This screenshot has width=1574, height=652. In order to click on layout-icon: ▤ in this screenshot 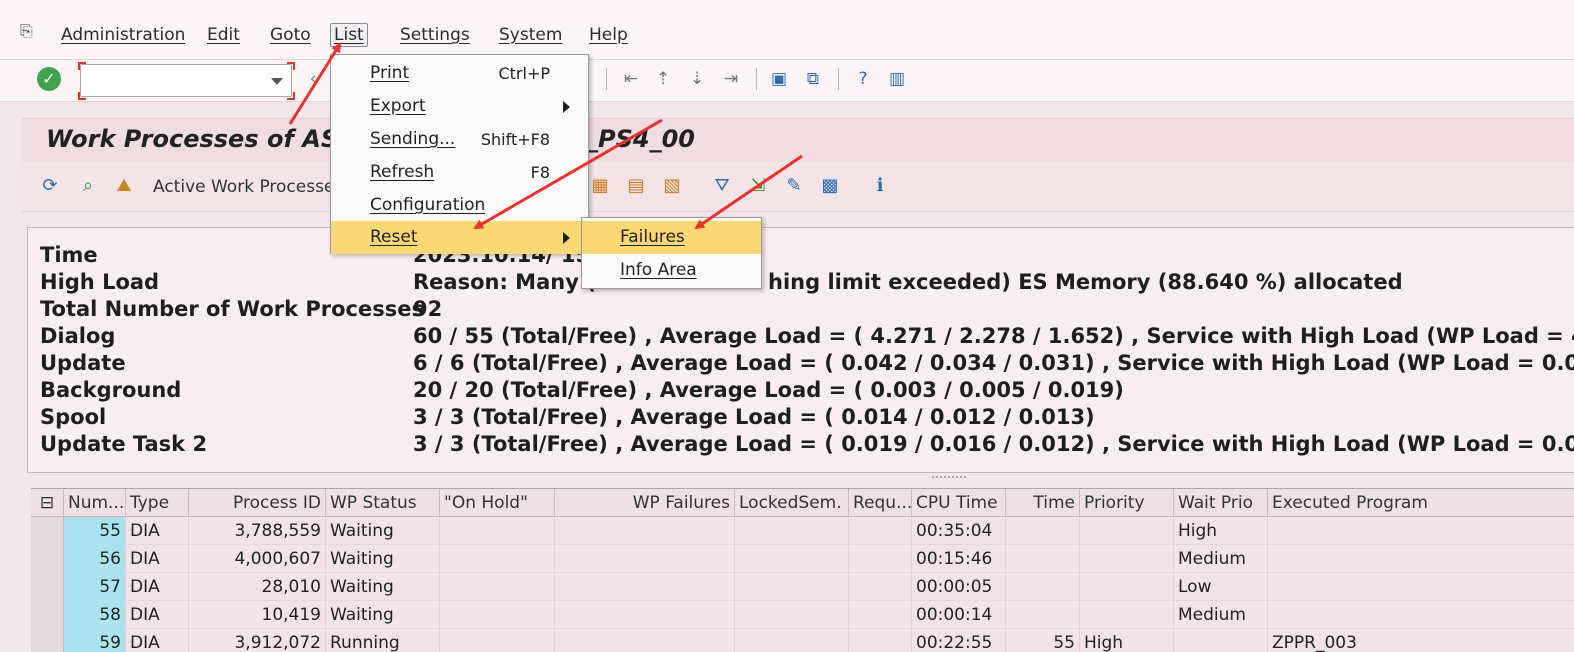, I will do `click(636, 186)`.